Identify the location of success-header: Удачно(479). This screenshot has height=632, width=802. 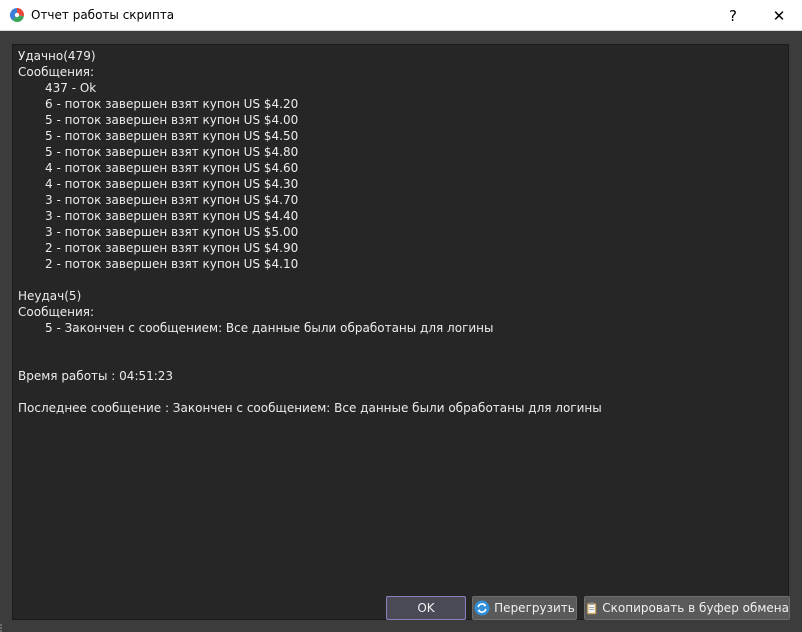
(57, 56).